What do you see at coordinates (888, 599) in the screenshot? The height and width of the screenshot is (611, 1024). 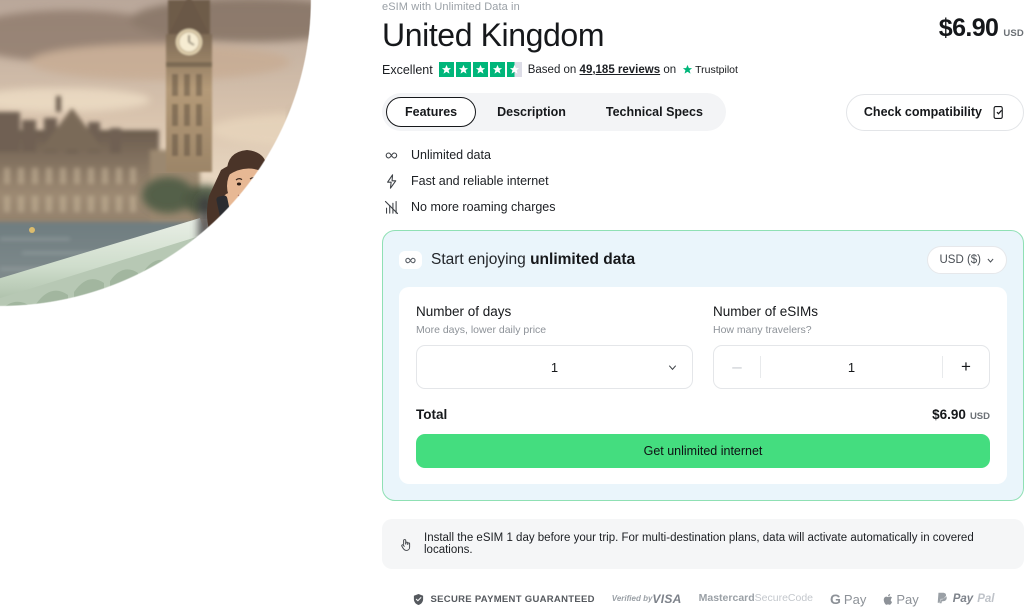 I see `apple-logo-icon` at bounding box center [888, 599].